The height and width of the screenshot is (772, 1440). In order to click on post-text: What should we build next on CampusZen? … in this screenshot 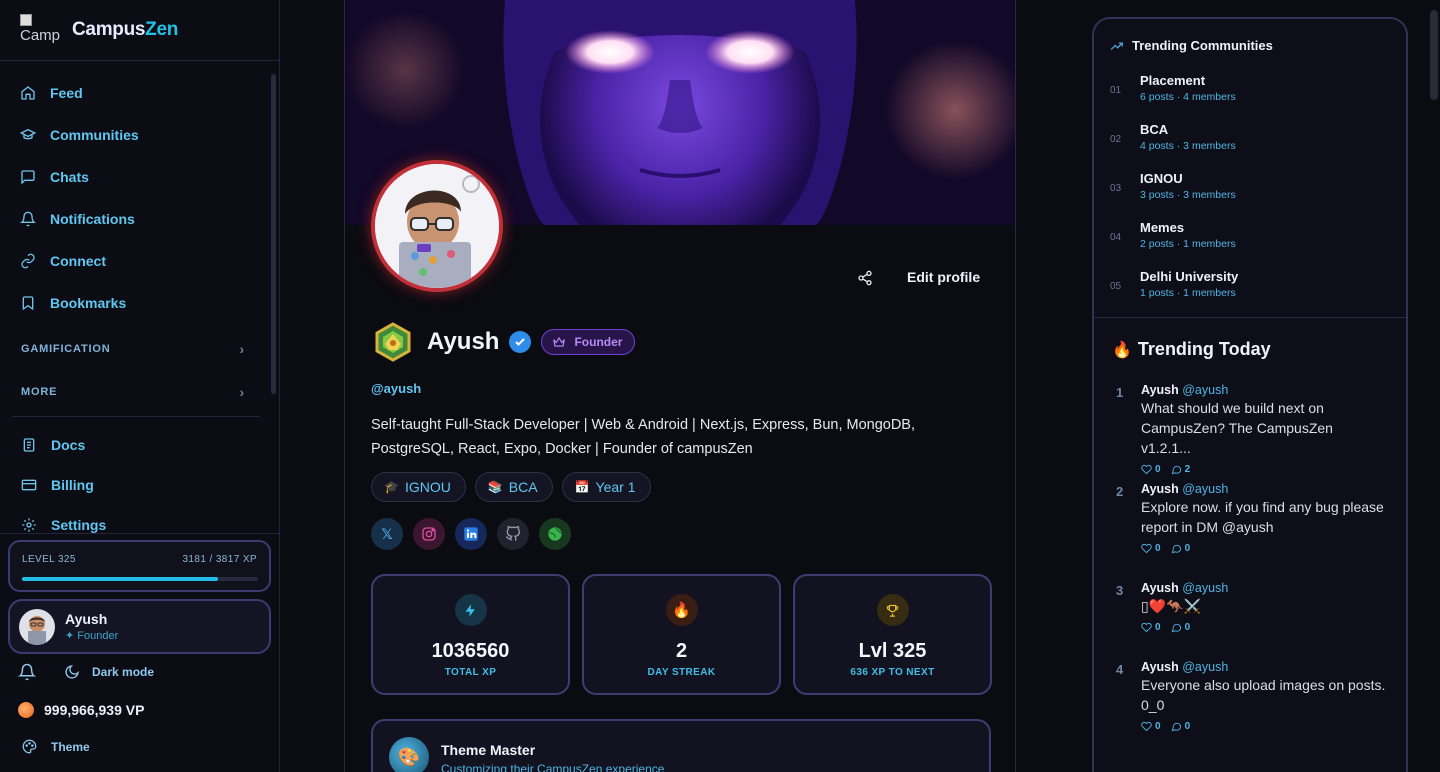, I will do `click(1237, 428)`.